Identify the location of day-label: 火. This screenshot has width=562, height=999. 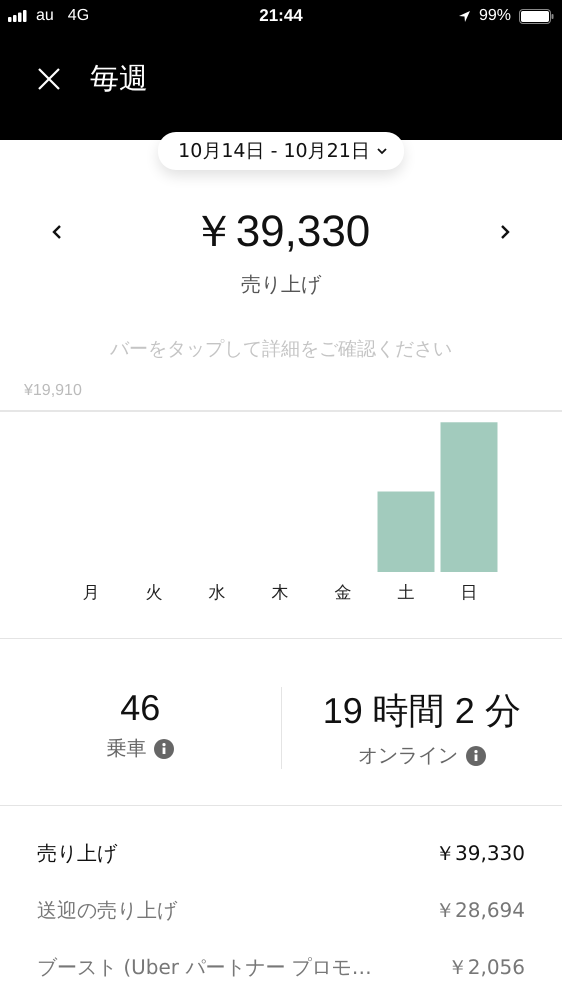
(154, 593).